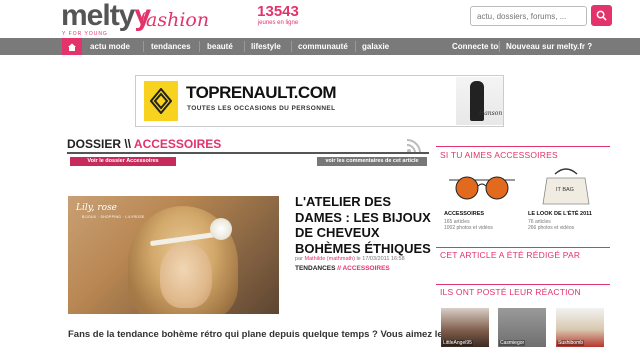 This screenshot has height=347, width=640. Describe the element at coordinates (510, 292) in the screenshot. I see `sidebar-title-reactions: ILS ONT POSTÉ LEUR RÉACTION` at that location.